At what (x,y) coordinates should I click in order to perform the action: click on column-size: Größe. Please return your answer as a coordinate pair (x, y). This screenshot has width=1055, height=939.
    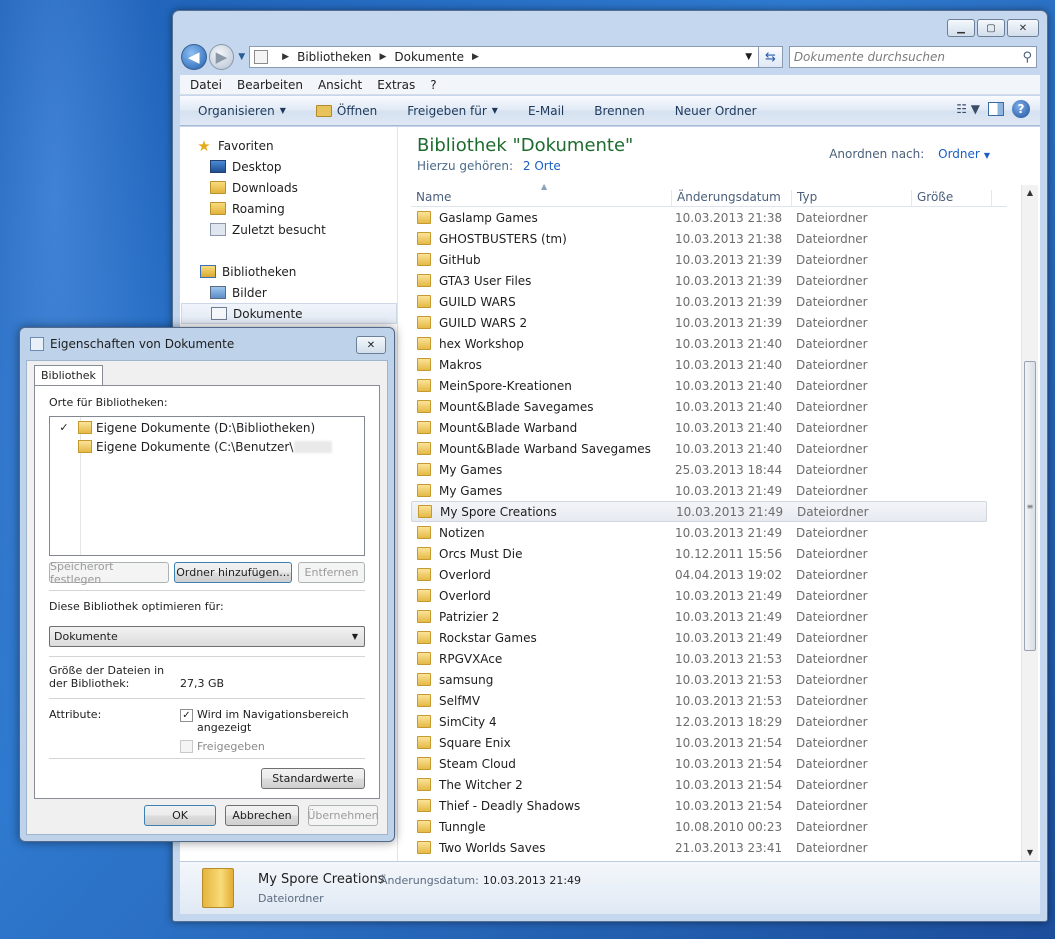
    Looking at the image, I should click on (952, 198).